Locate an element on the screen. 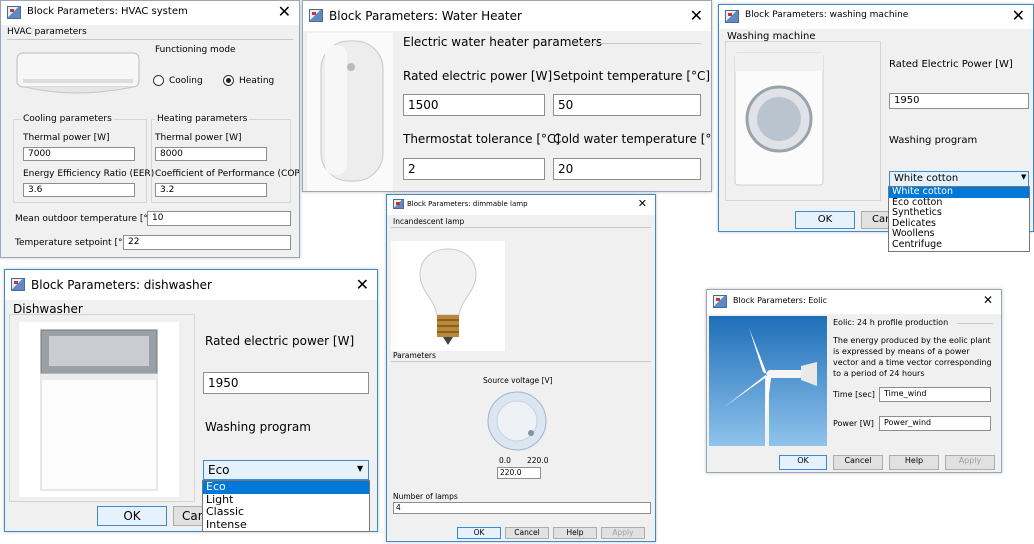  eolic-description-2: is expressed by means of a power is located at coordinates (901, 351).